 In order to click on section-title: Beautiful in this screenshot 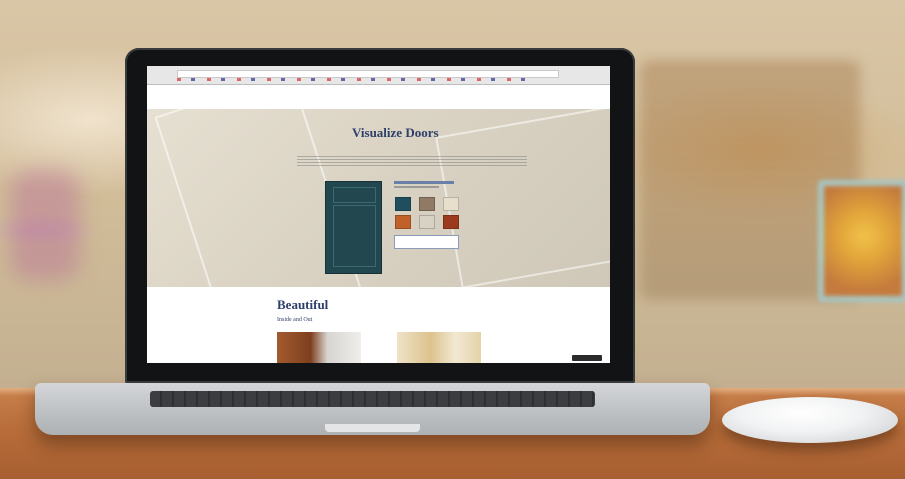, I will do `click(303, 304)`.